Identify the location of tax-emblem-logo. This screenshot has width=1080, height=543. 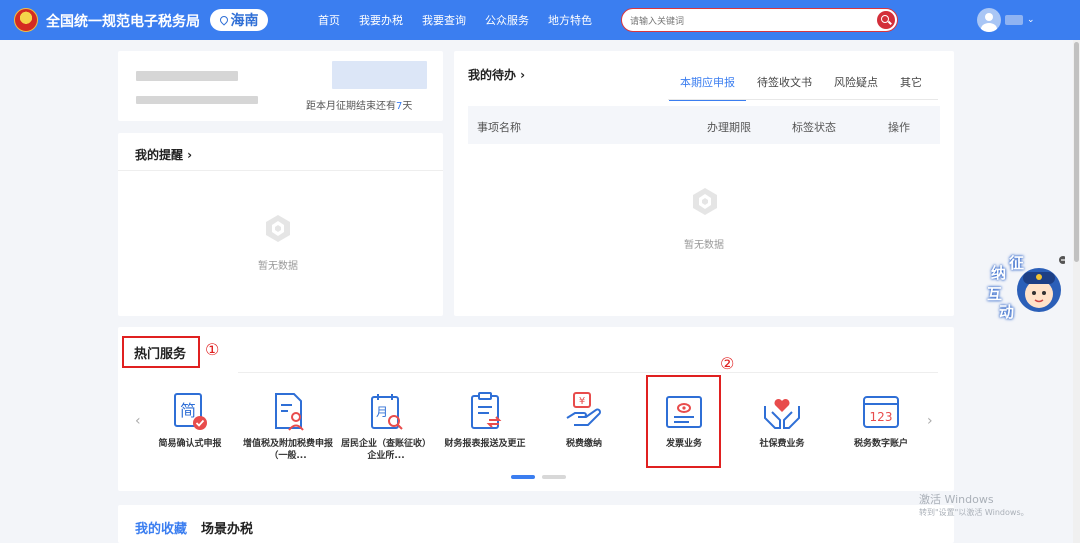
(26, 20).